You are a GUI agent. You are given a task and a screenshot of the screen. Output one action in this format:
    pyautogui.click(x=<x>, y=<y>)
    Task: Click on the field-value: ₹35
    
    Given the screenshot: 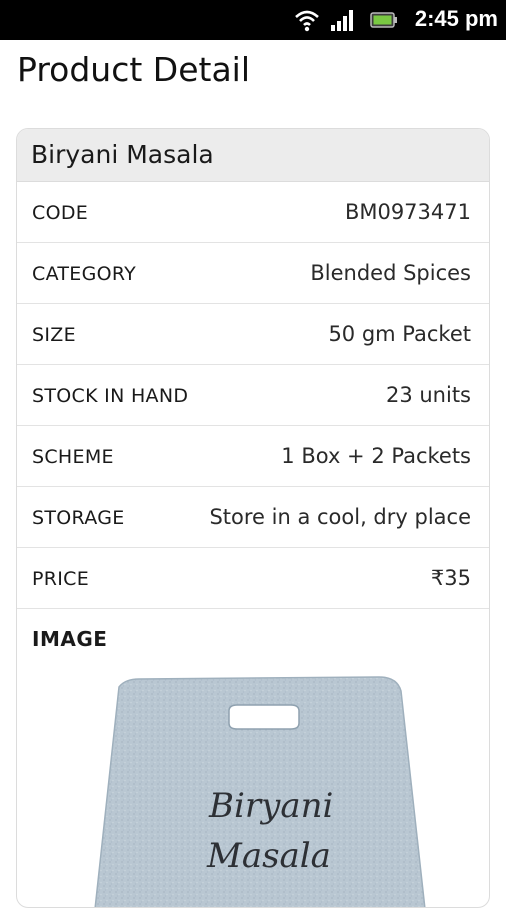 What is the action you would take?
    pyautogui.click(x=450, y=578)
    